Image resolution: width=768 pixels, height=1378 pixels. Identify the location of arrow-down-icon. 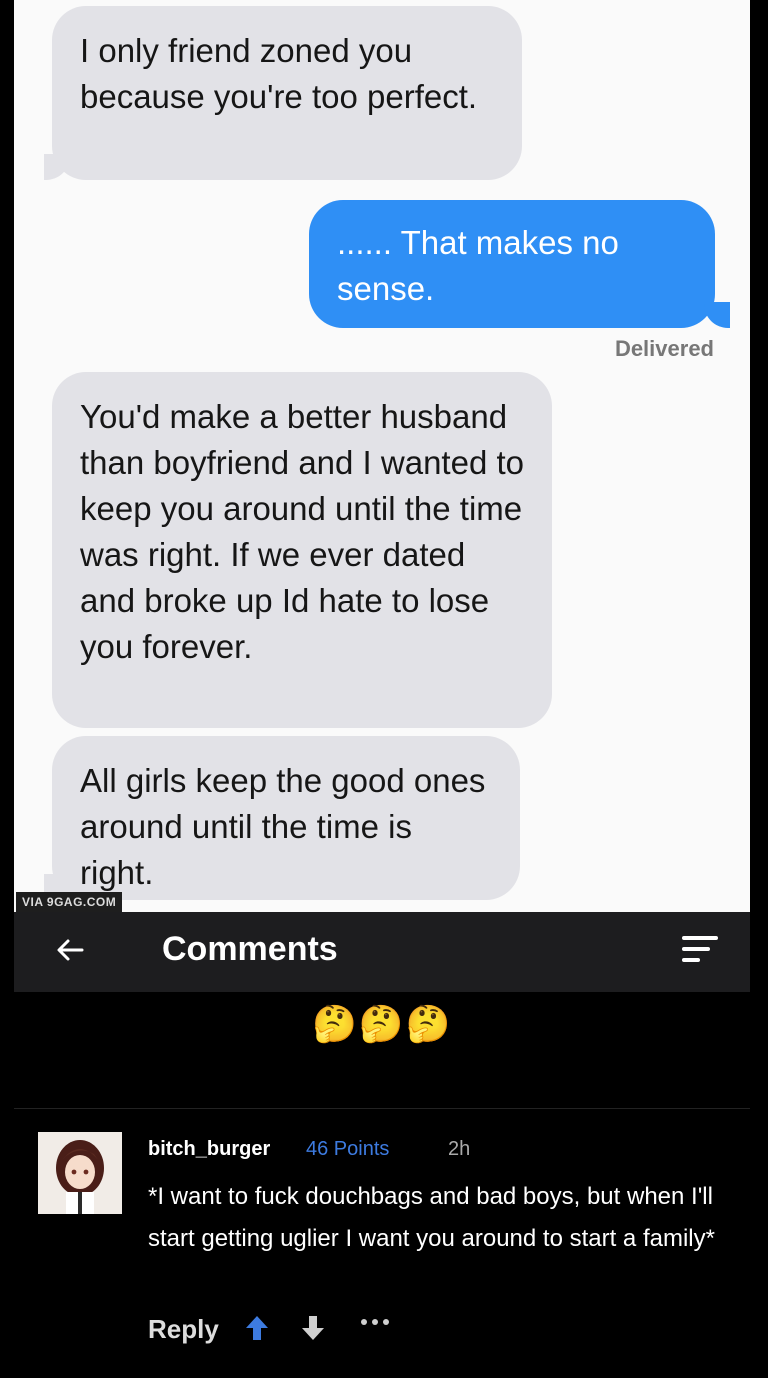
(313, 1331).